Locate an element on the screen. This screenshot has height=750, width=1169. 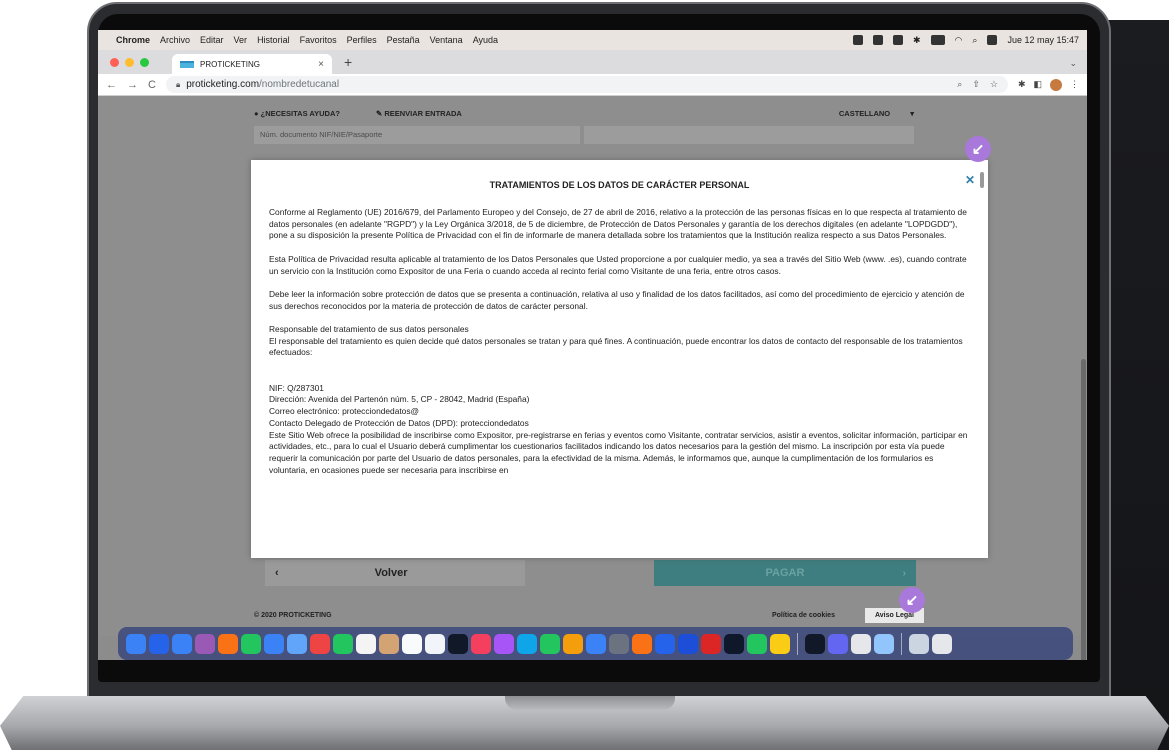
form-field is located at coordinates (749, 135).